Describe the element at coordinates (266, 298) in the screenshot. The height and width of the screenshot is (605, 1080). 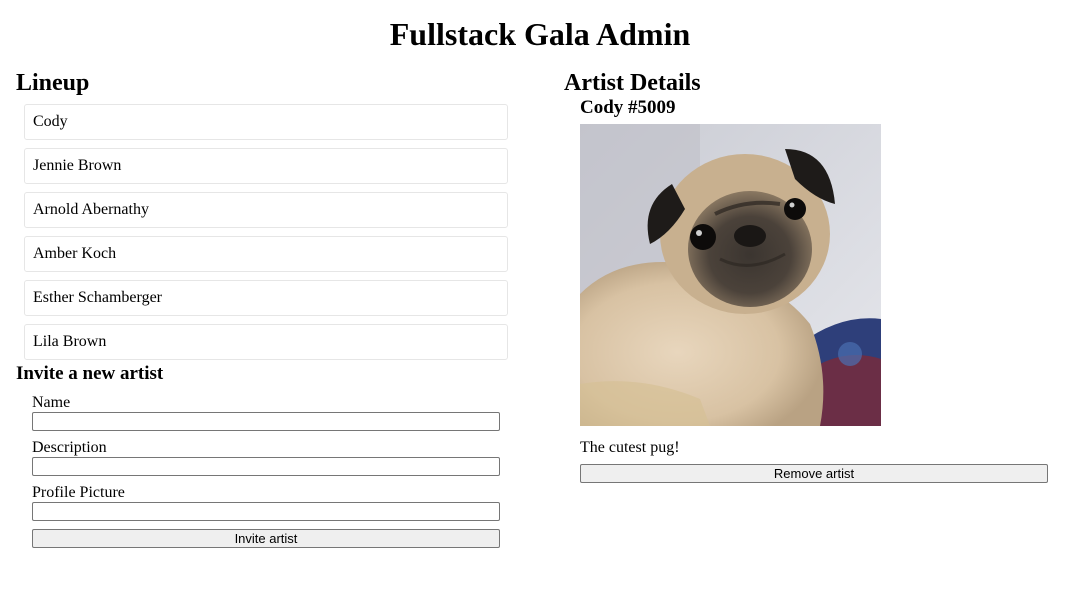
I see `lineup-item-esther-schamberger: Esther Schamberger` at that location.